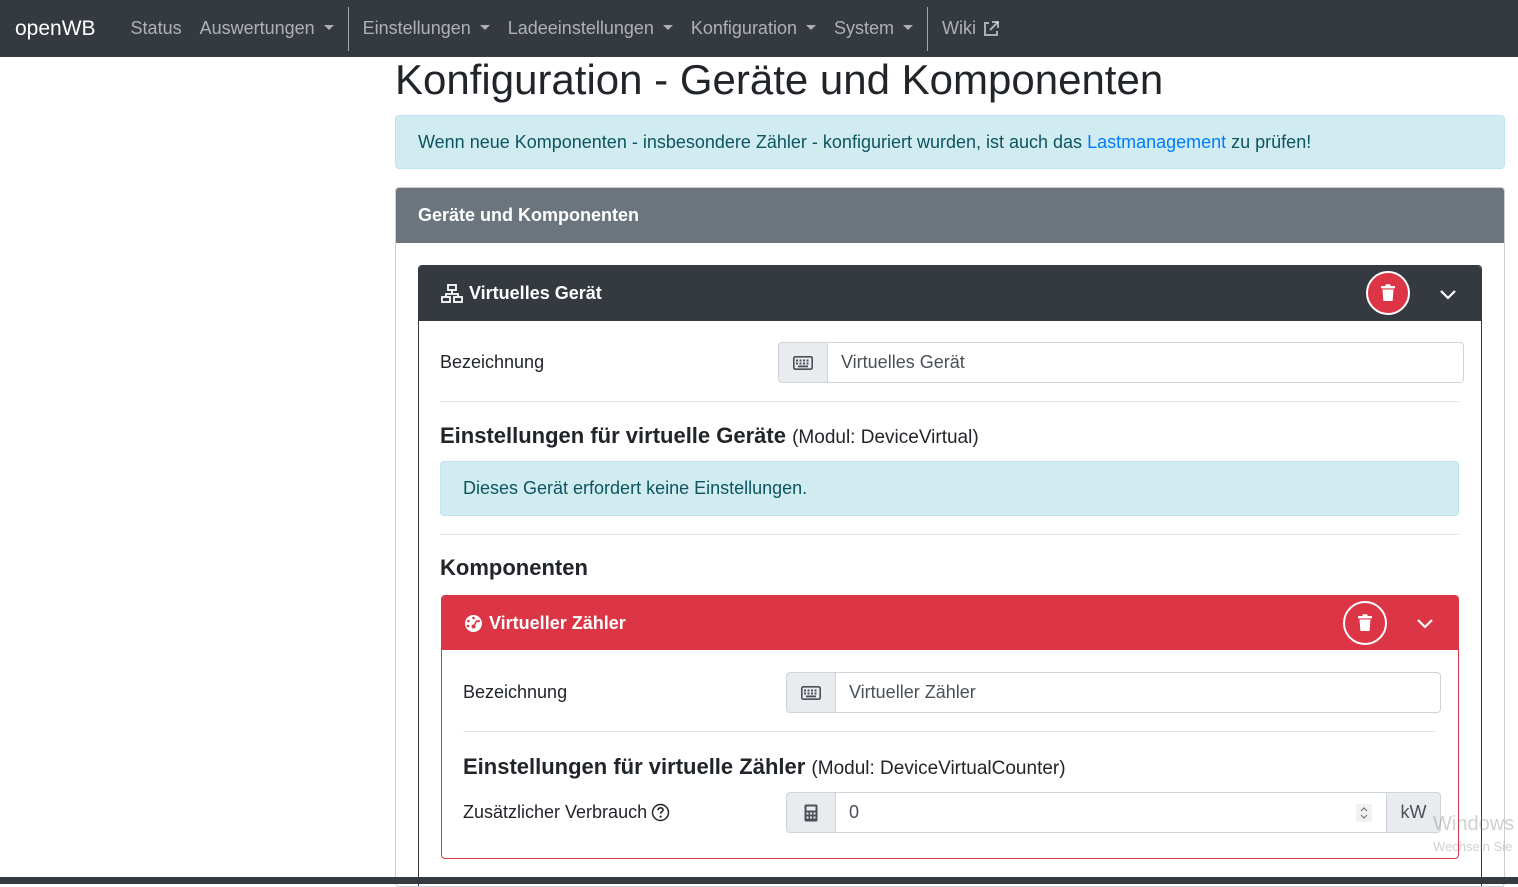 The image size is (1518, 887). What do you see at coordinates (580, 28) in the screenshot?
I see `nav-ladeeinstellungen-label: Ladeeinstellungen` at bounding box center [580, 28].